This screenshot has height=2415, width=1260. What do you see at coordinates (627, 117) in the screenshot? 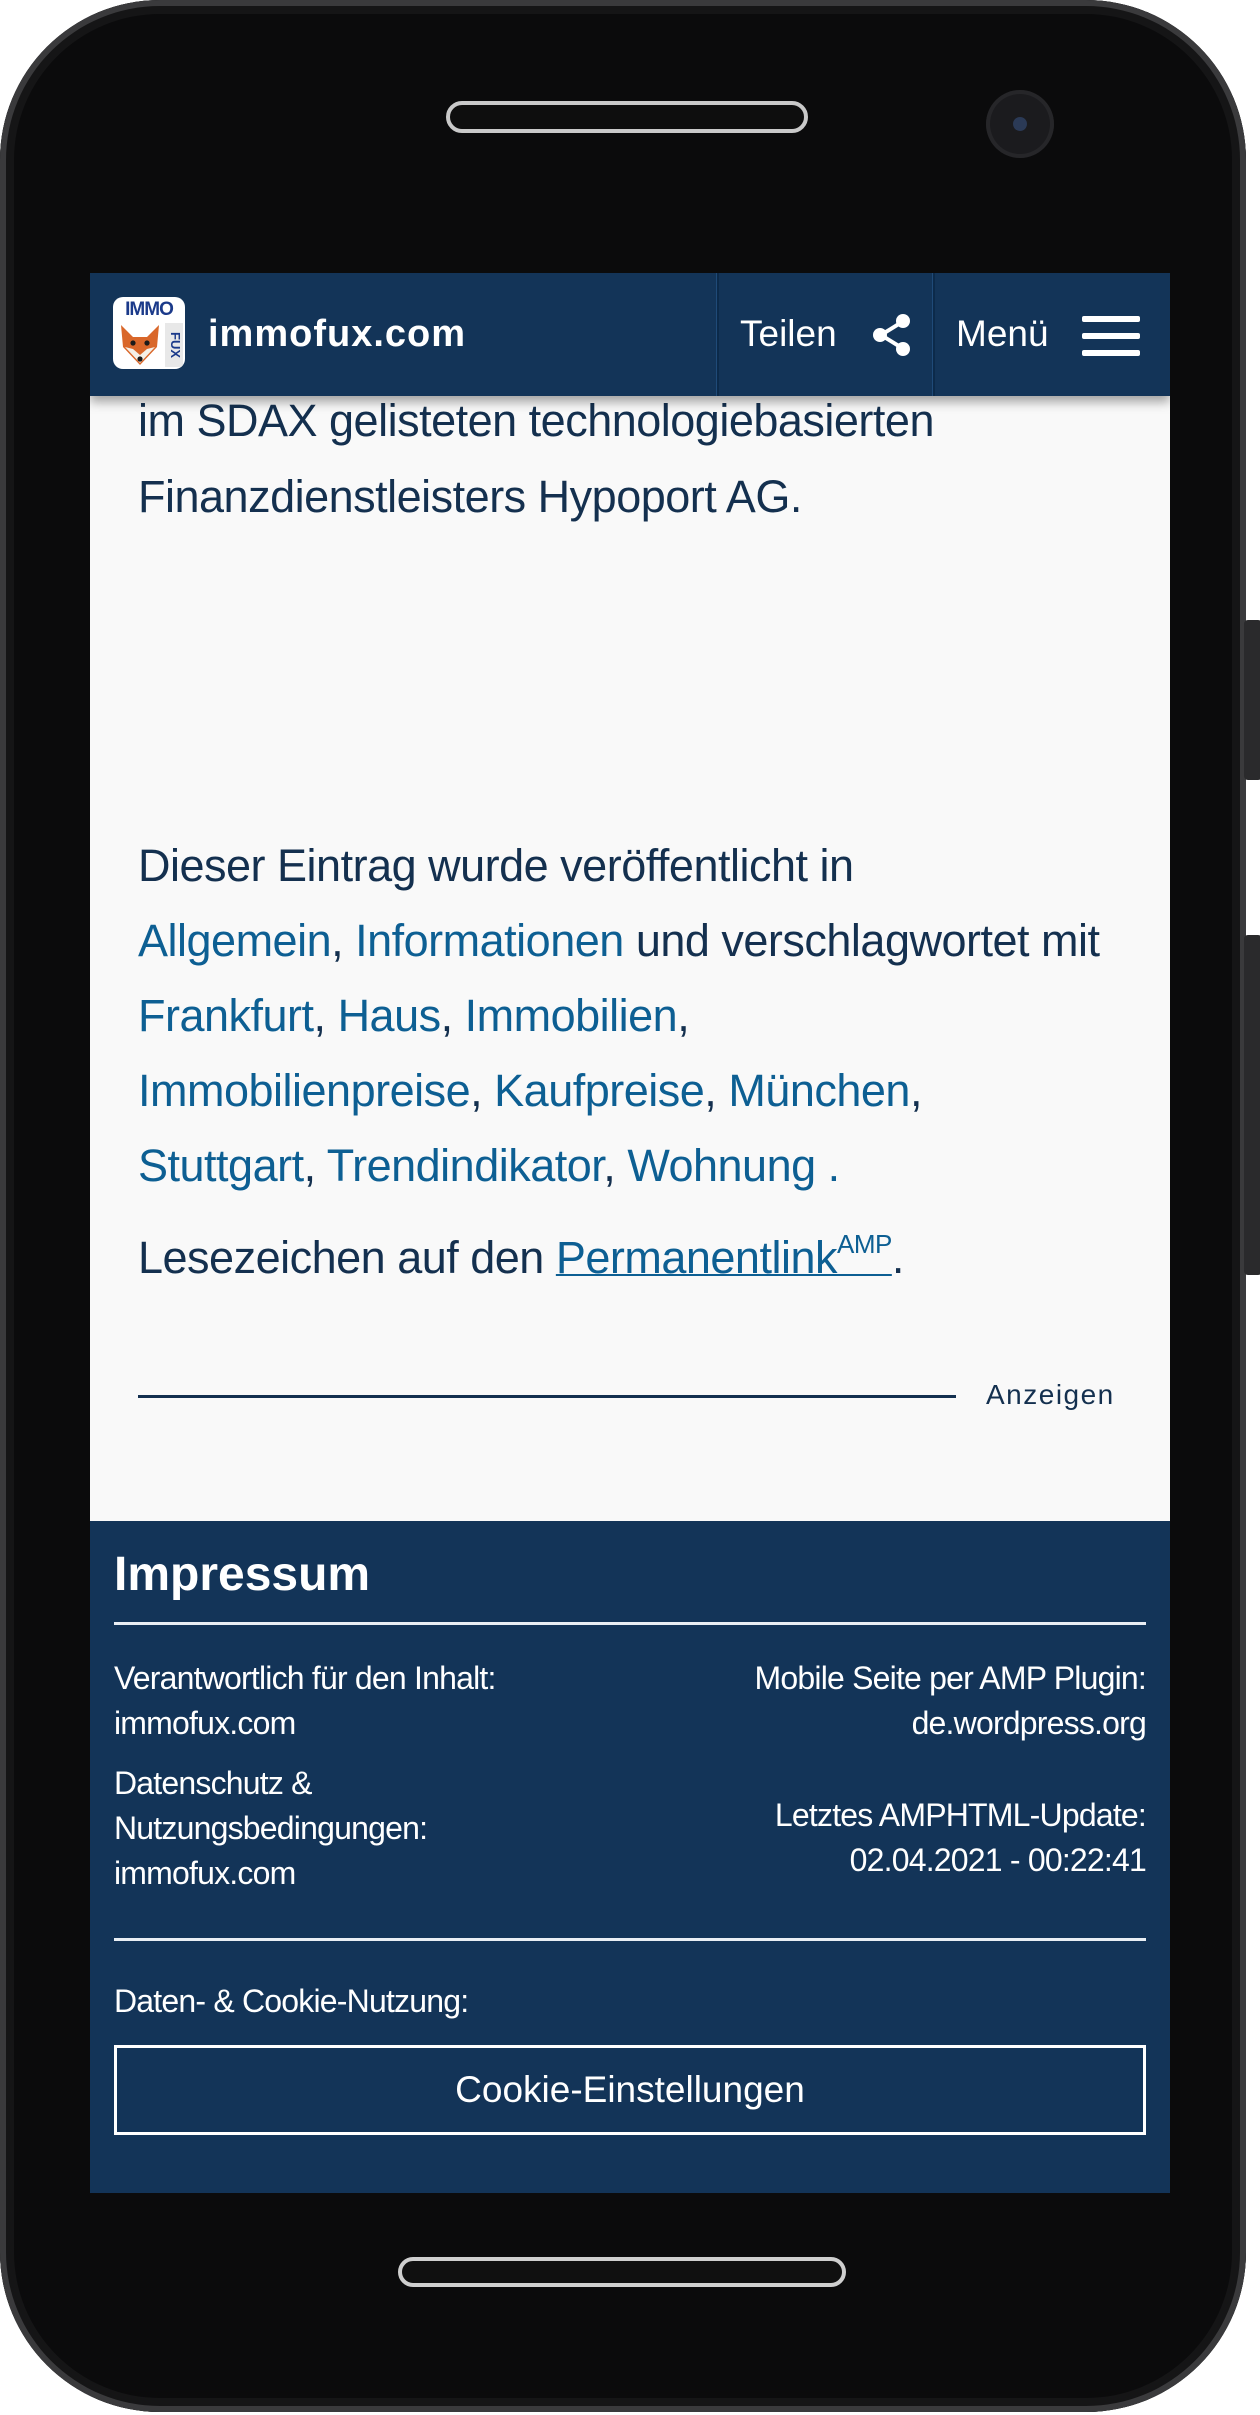
I see `earpiece-speaker` at bounding box center [627, 117].